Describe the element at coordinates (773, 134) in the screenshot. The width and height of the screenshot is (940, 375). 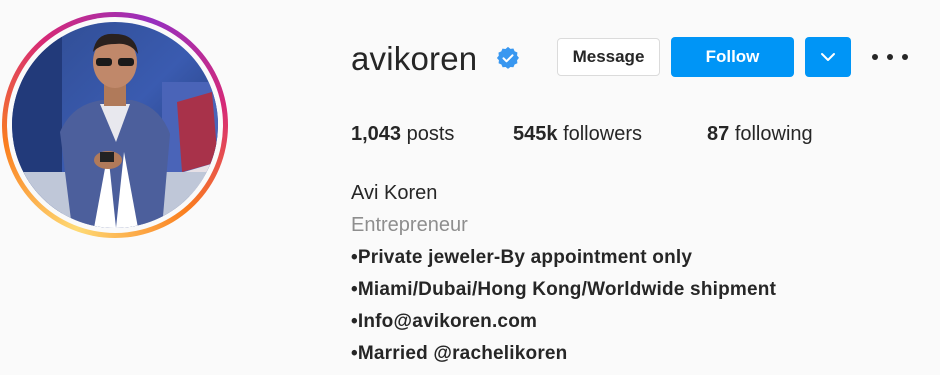
I see `following-label: following` at that location.